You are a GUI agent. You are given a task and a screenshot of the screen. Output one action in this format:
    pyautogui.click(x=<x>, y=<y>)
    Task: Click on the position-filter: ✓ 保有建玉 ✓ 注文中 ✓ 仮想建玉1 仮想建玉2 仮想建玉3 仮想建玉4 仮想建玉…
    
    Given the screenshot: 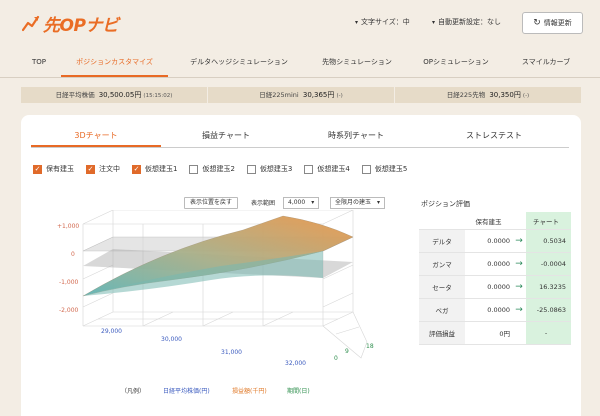 What is the action you would take?
    pyautogui.click(x=226, y=169)
    